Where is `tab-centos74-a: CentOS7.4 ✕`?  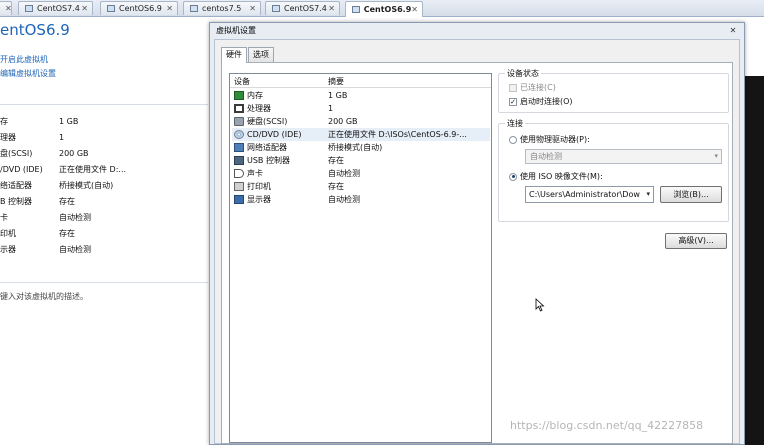
tab-centos74-a: CentOS7.4 ✕ is located at coordinates (55, 8).